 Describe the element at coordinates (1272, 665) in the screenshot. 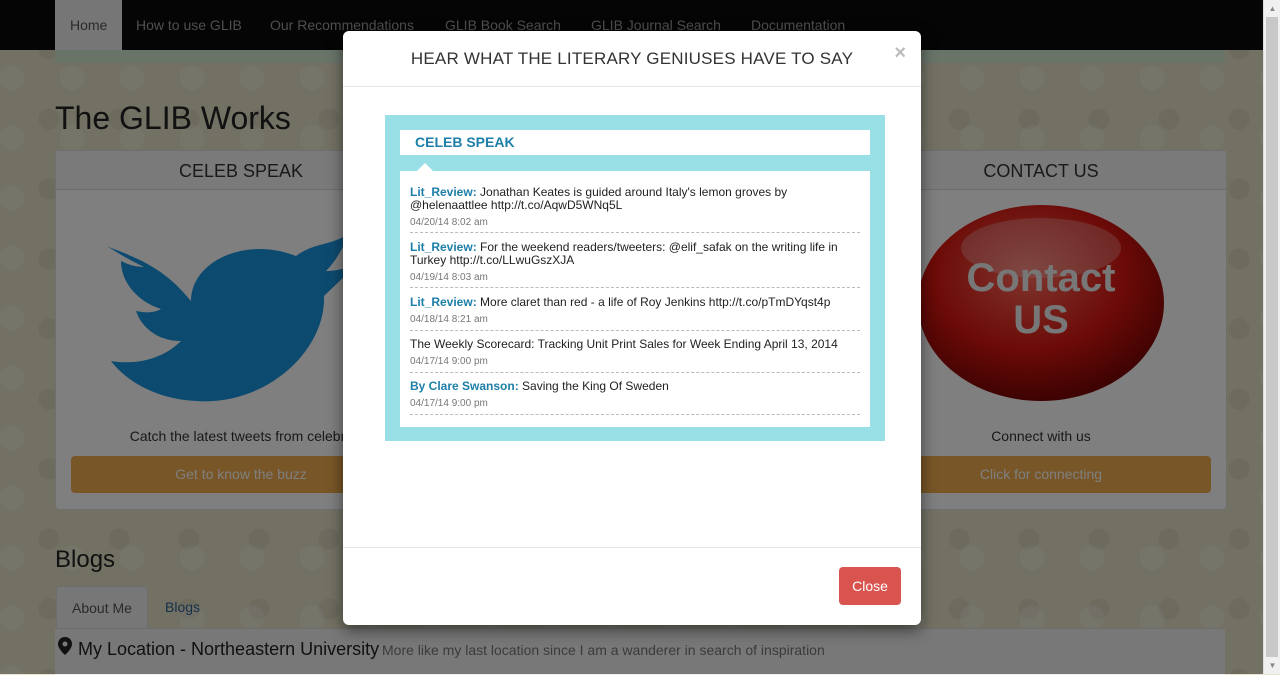

I see `scroll-down-arrow-icon: ▼` at that location.